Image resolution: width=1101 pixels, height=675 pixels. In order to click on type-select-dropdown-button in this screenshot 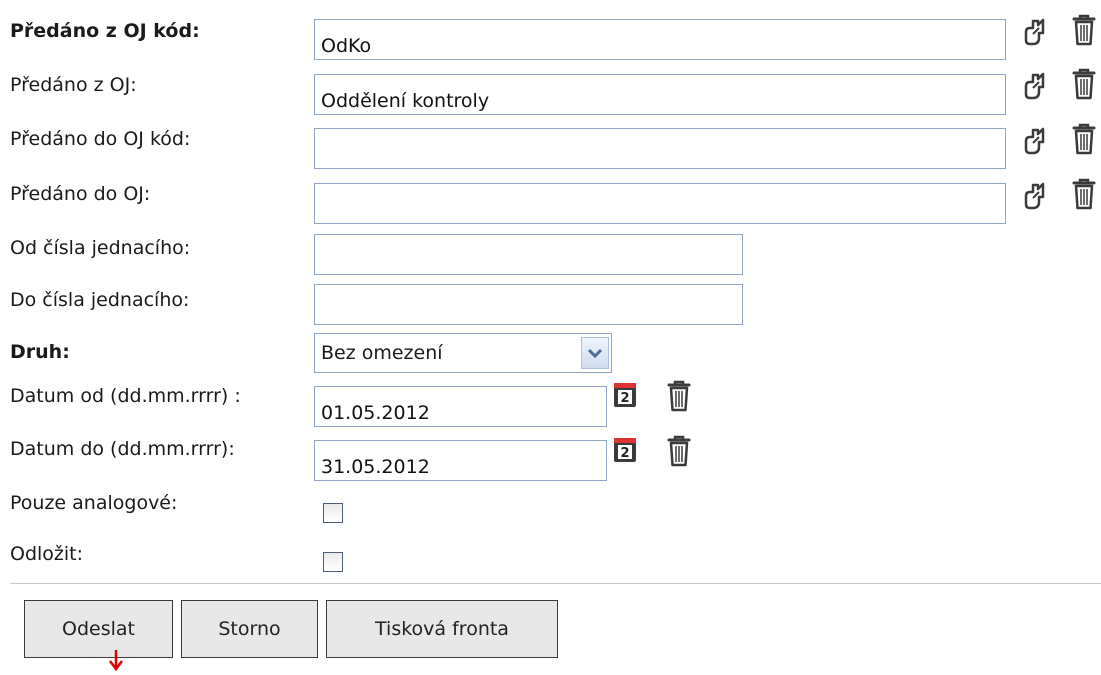, I will do `click(595, 353)`.